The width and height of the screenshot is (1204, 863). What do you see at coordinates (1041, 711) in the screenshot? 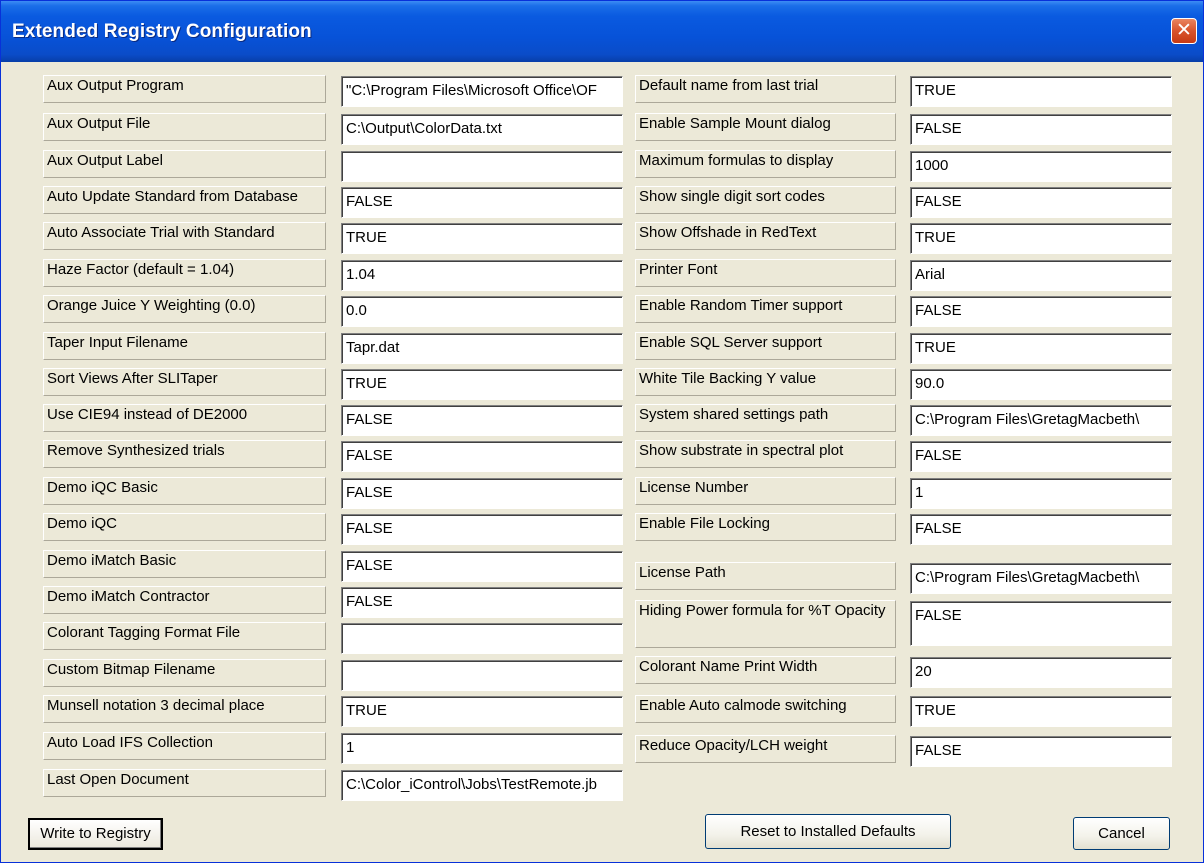
I see `right-field-enable-auto-calmode-switching: TRUE` at bounding box center [1041, 711].